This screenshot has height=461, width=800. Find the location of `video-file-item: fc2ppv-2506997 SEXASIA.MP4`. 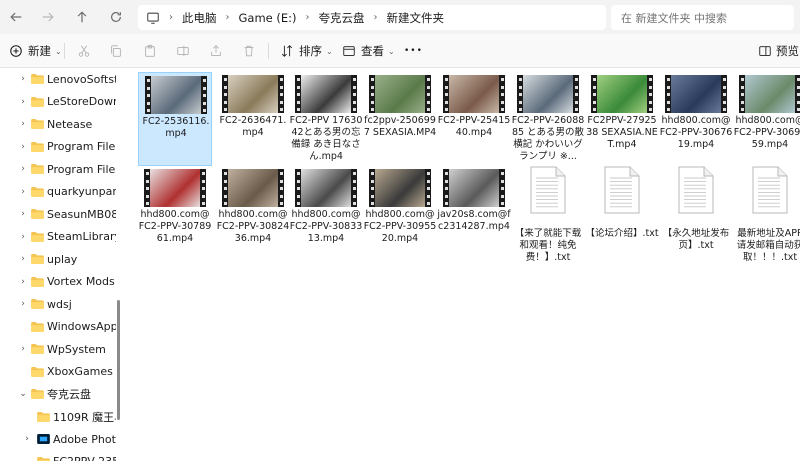

video-file-item: fc2ppv-2506997 SEXASIA.MP4 is located at coordinates (400, 119).